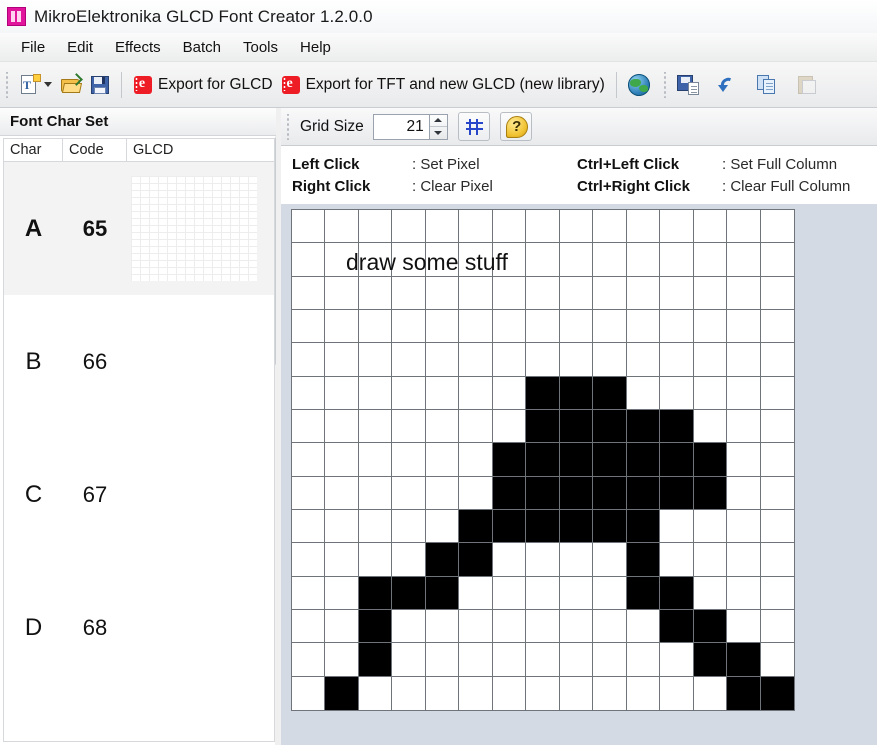 The width and height of the screenshot is (877, 745). I want to click on menu-item-help: Help, so click(315, 47).